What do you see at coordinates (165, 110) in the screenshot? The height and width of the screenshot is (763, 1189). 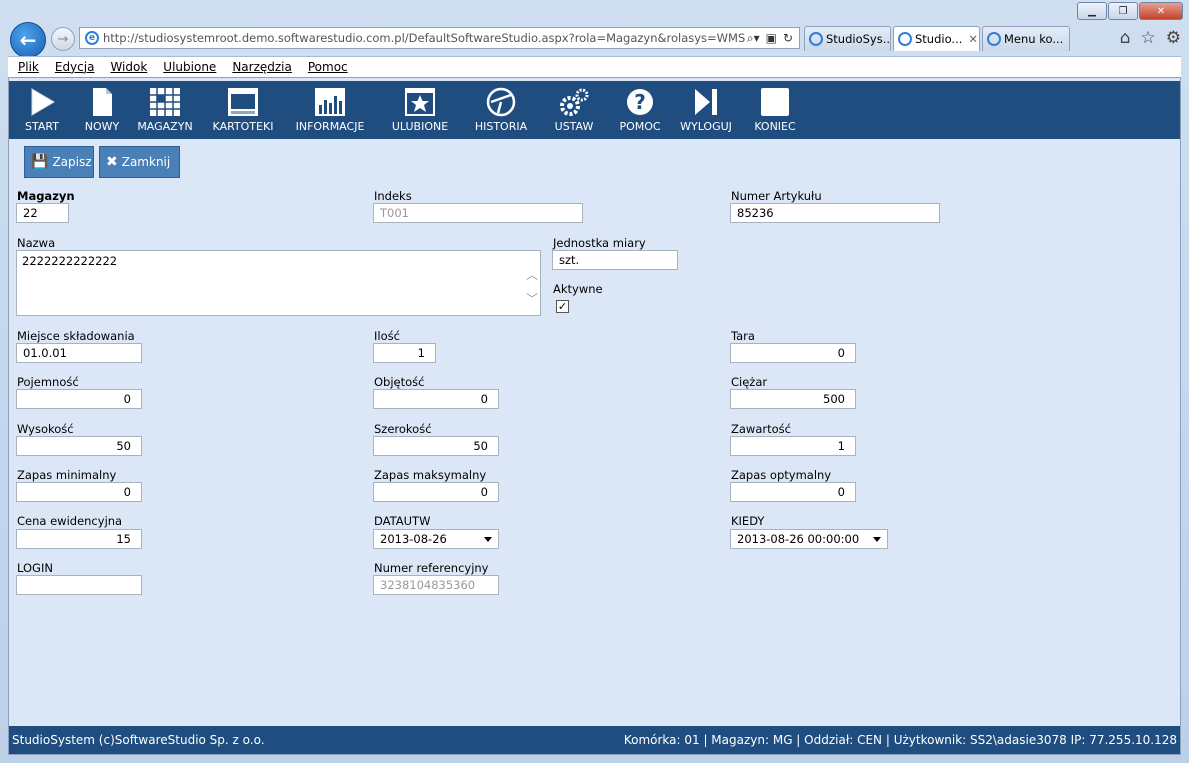 I see `toolbar-magazyn: MAGAZYN` at bounding box center [165, 110].